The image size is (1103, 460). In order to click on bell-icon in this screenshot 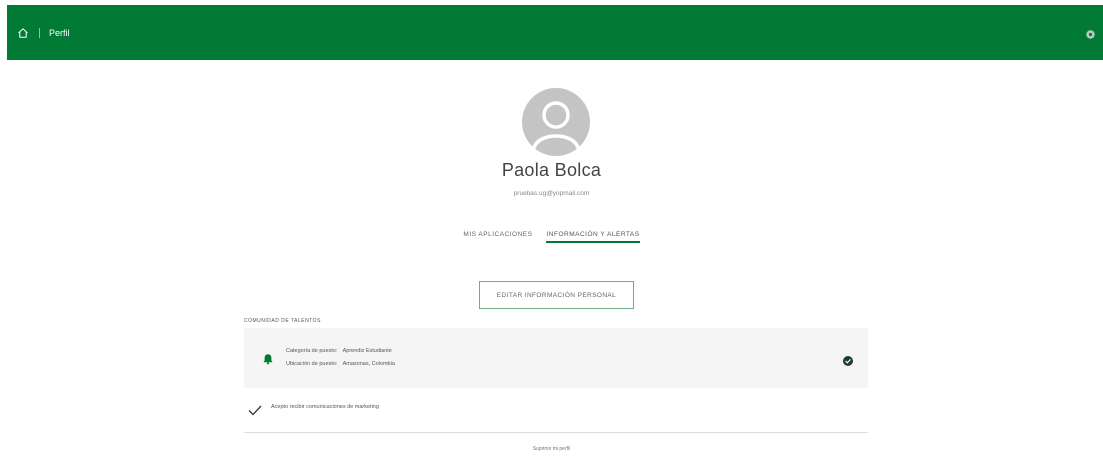, I will do `click(268, 358)`.